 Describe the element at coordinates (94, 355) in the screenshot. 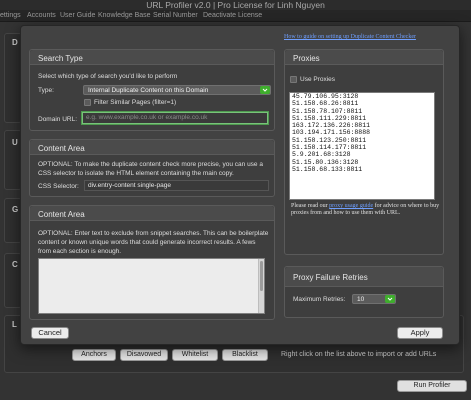

I see `anchors-button: Anchors` at that location.